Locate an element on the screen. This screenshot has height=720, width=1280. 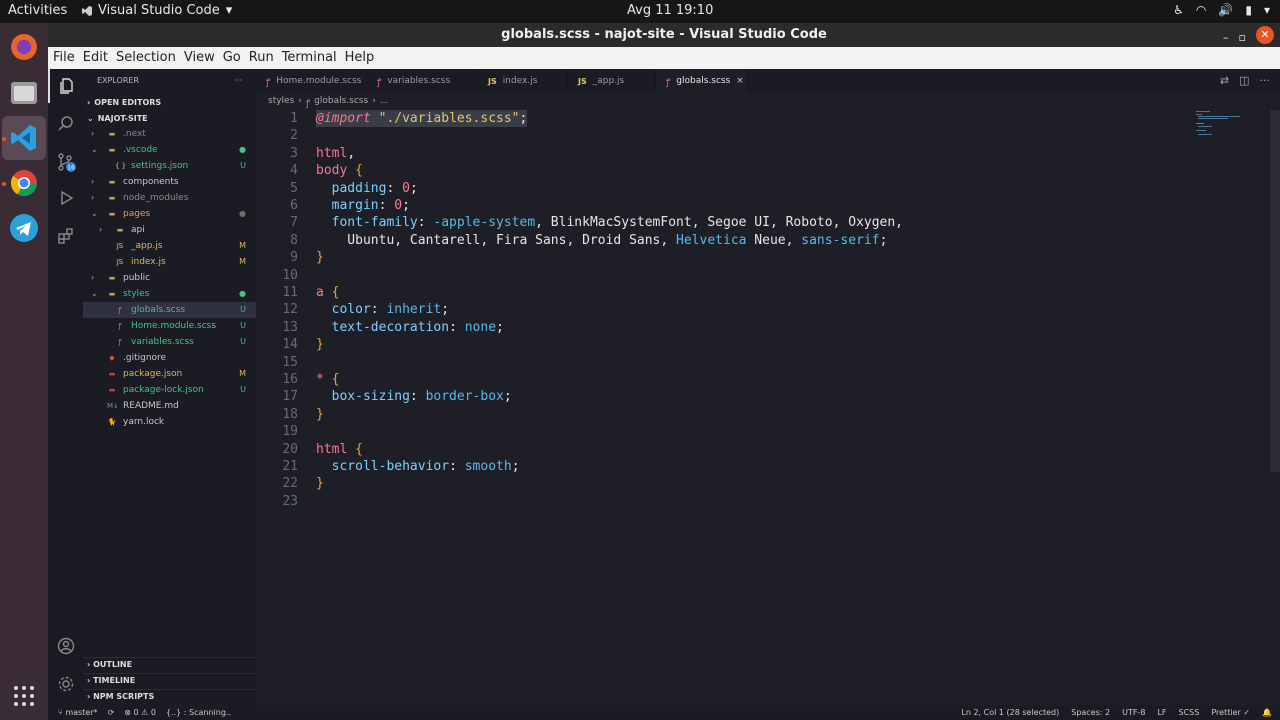
system-tray: ♿ ◠ 🔊 ▮ ▾ is located at coordinates (1221, 10).